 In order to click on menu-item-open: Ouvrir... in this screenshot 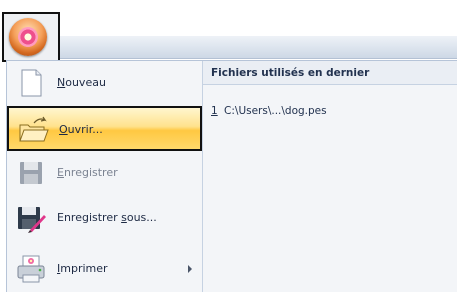, I will do `click(104, 128)`.